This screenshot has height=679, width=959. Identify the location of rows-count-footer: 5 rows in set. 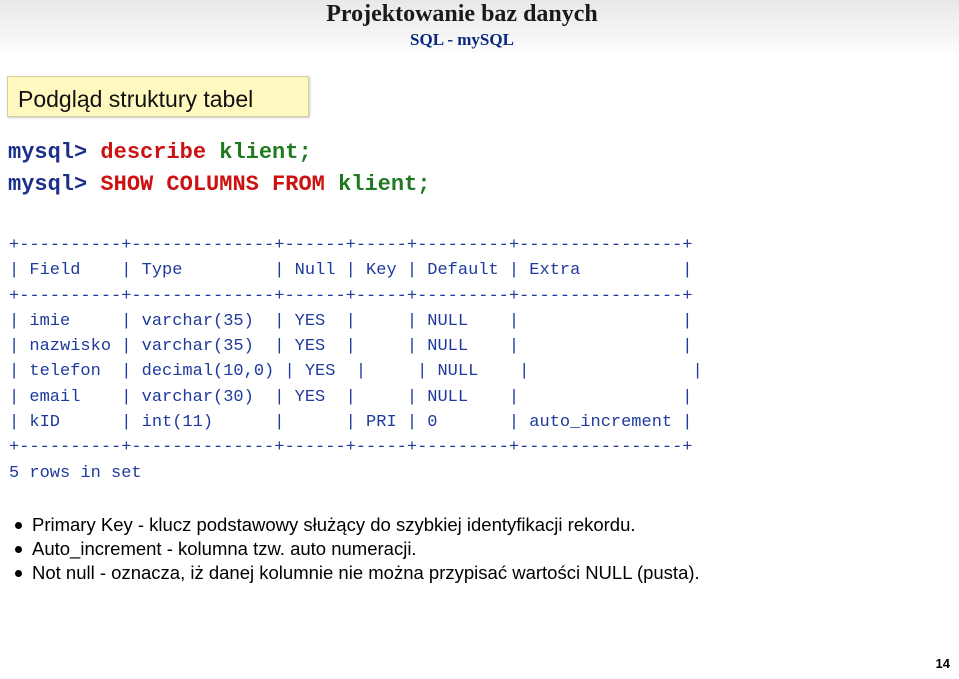
(75, 473).